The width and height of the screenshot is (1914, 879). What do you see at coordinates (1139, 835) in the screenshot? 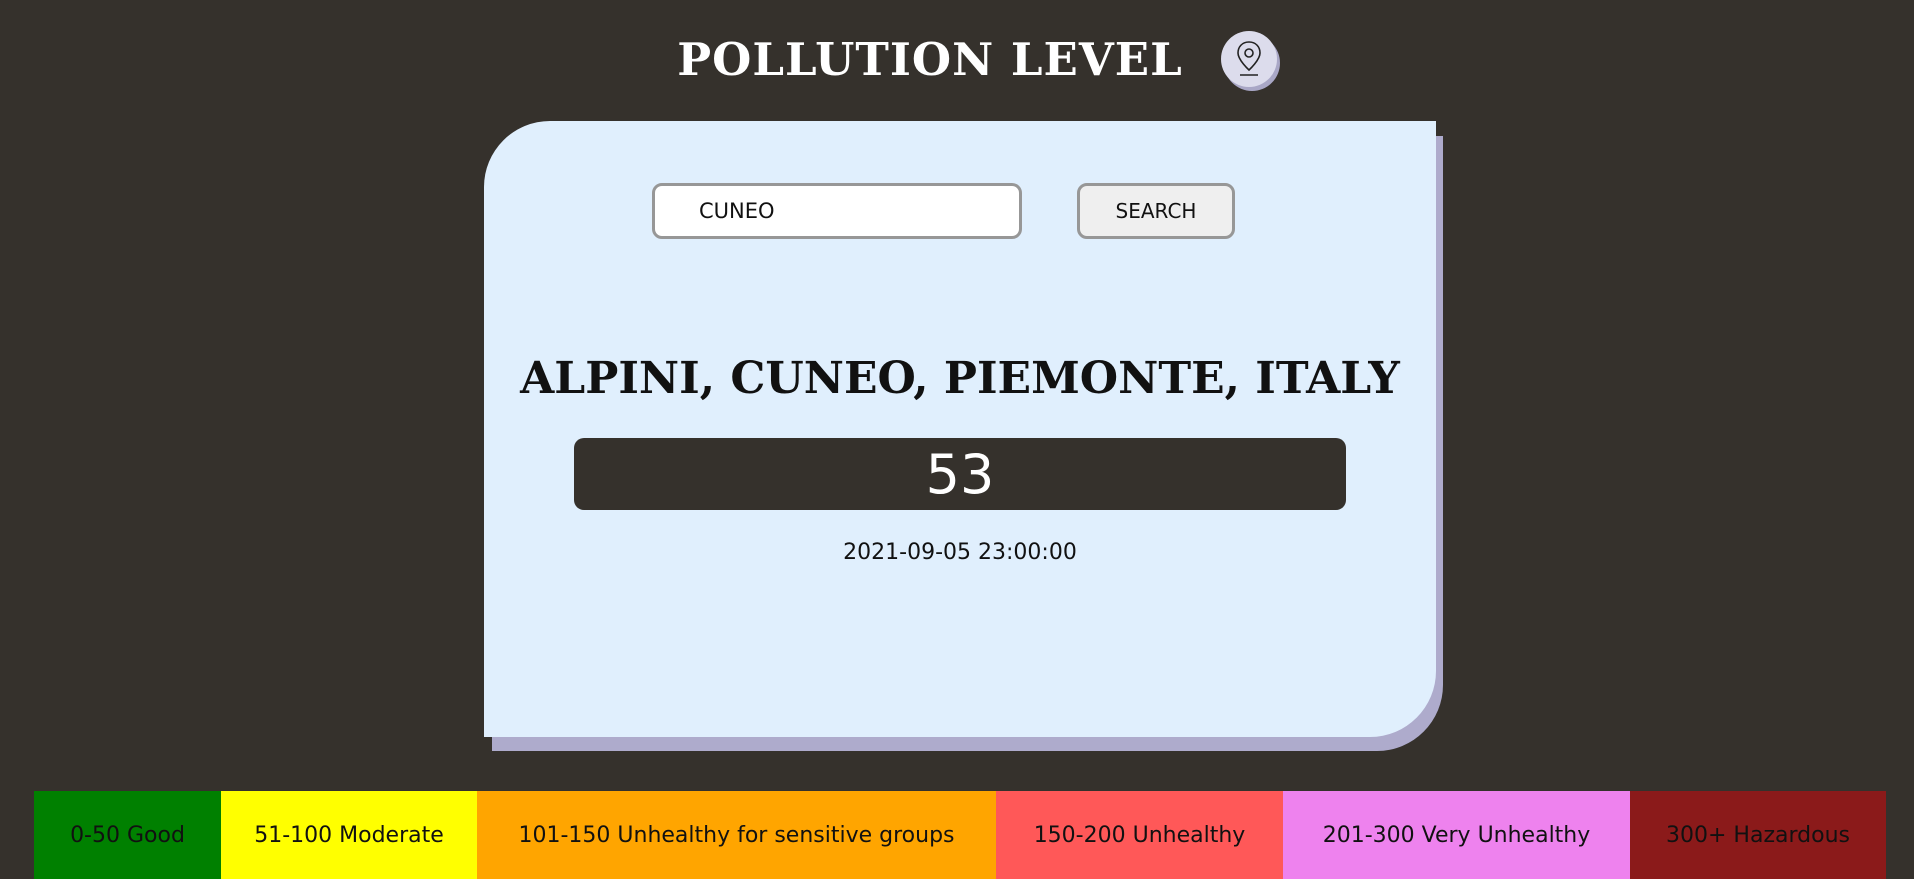
I see `legend-unhealthy: 150-200 Unhealthy` at bounding box center [1139, 835].